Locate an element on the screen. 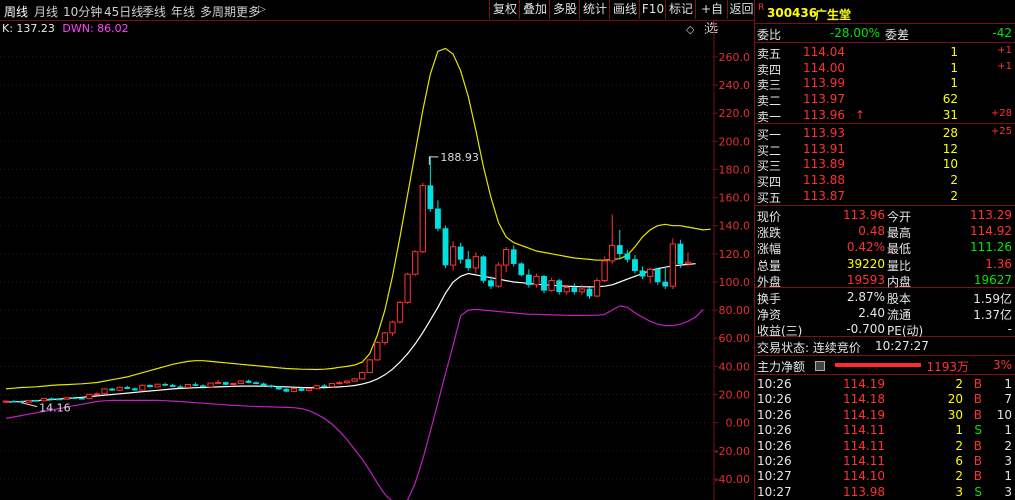  tick-price: 113.98 is located at coordinates (864, 491).